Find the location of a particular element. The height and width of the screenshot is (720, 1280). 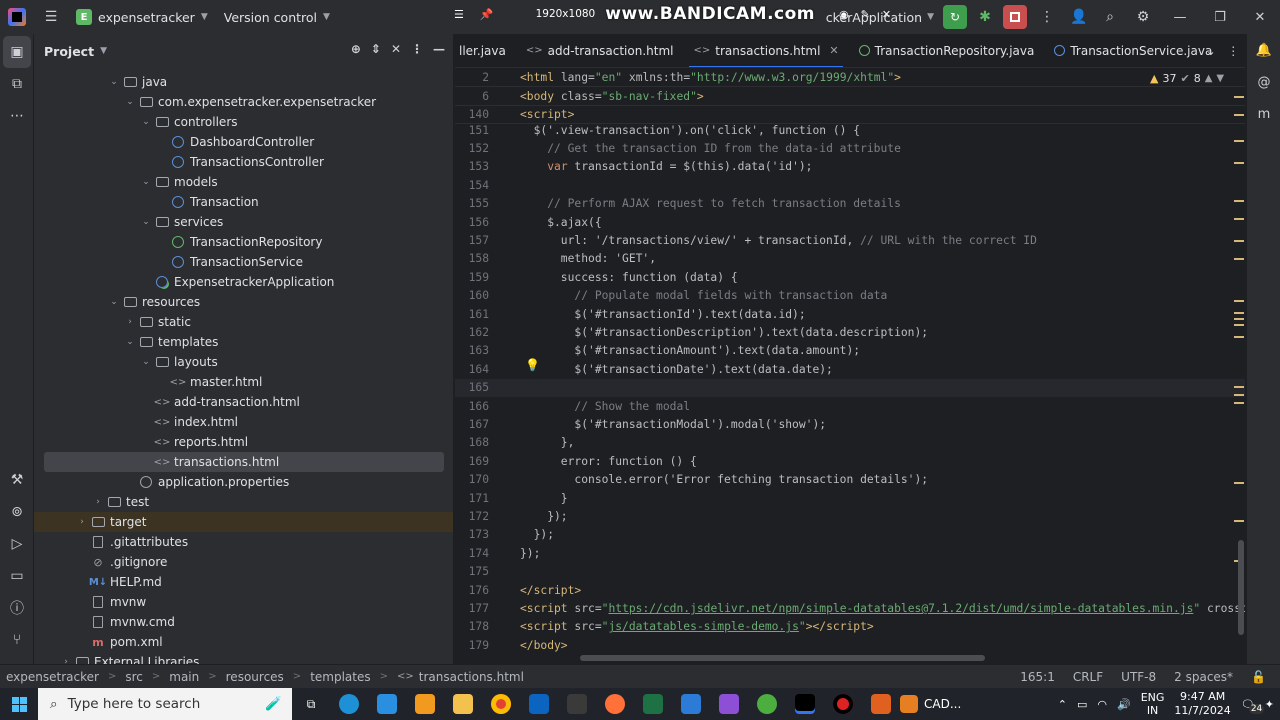

code-line: 174}); is located at coordinates (850, 553).